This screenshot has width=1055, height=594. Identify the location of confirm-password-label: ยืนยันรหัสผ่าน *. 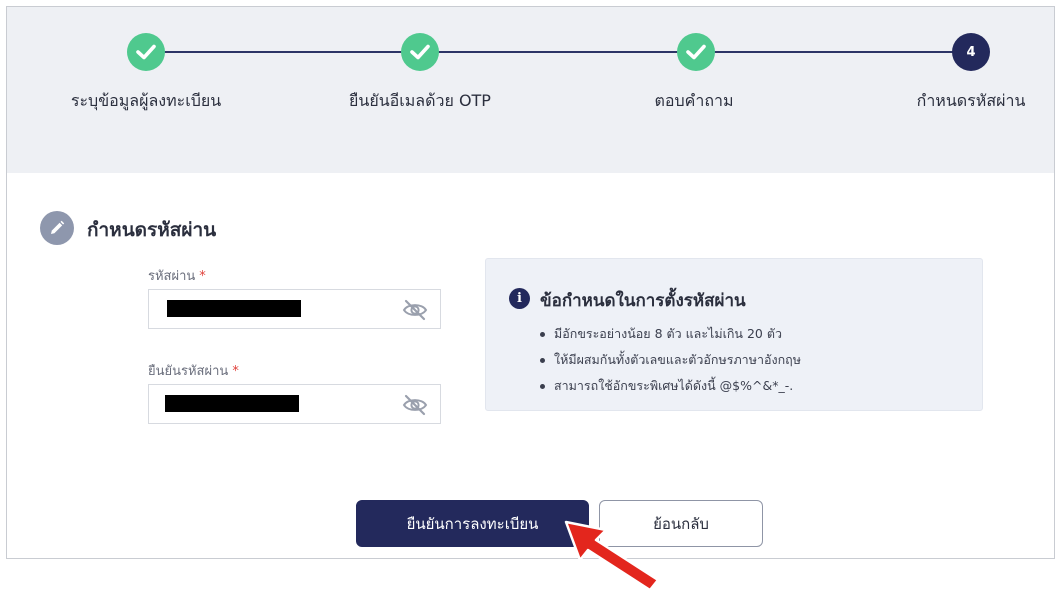
(193, 371).